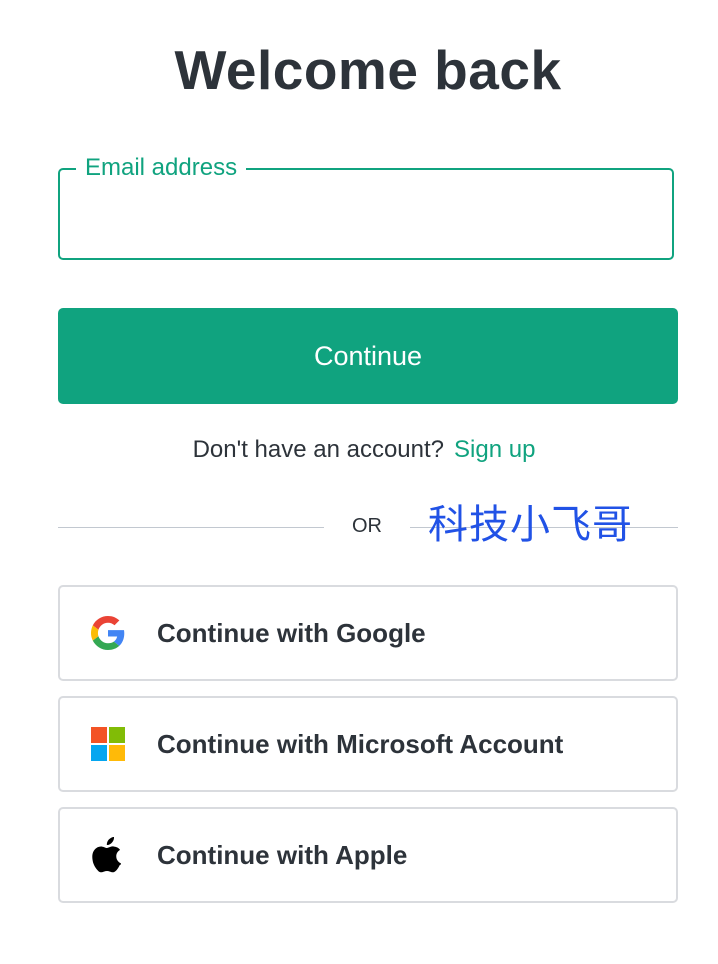  I want to click on divider-line-left, so click(191, 527).